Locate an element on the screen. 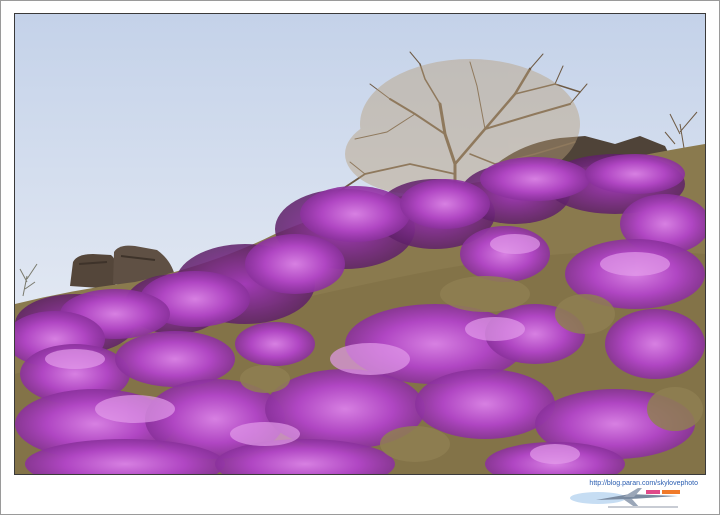 This screenshot has height=515, width=720. watermark: http://blog.paran.com/skylovephoto is located at coordinates (633, 496).